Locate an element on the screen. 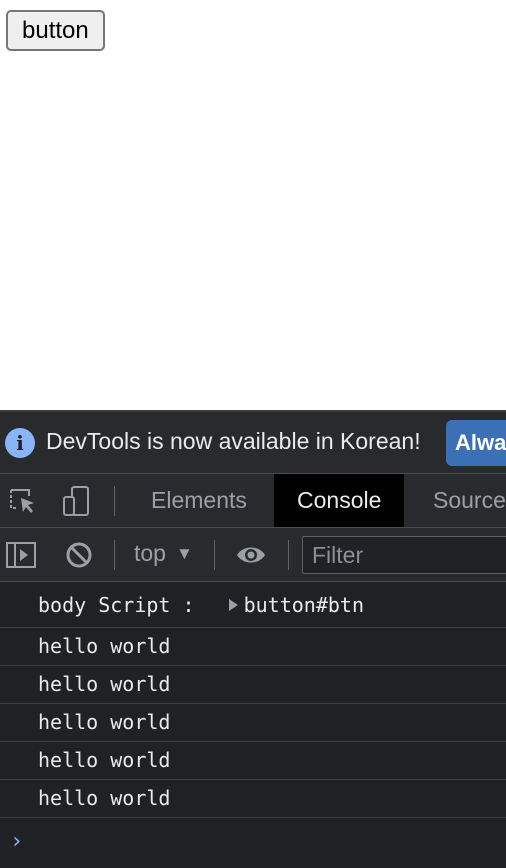  console-message: body Script : button#btn is located at coordinates (253, 605).